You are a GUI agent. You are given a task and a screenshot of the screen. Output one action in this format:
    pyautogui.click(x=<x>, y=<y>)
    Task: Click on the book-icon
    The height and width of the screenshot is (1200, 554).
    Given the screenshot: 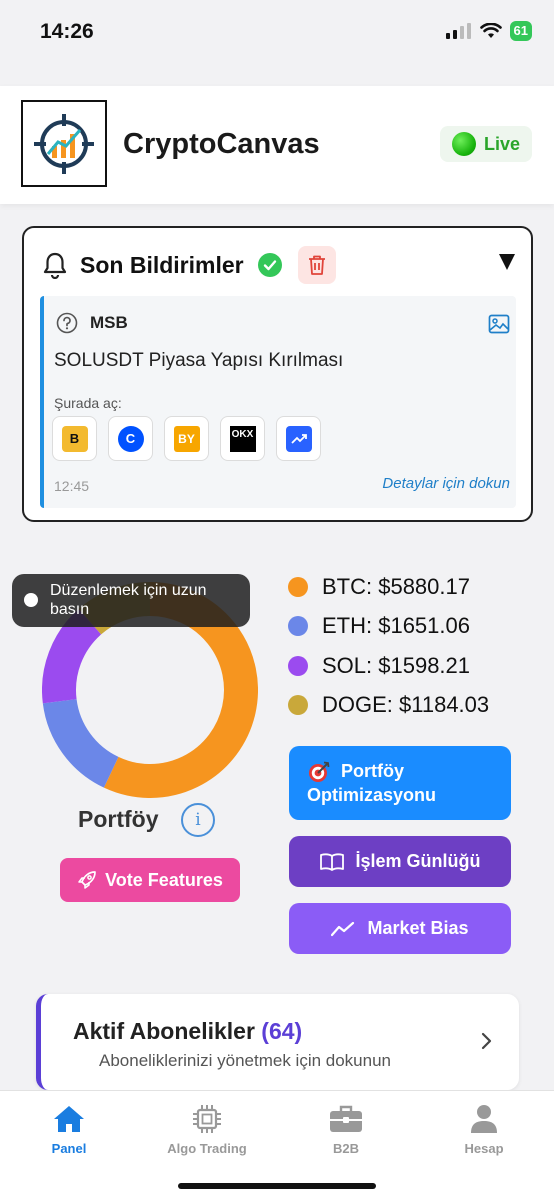 What is the action you would take?
    pyautogui.click(x=332, y=861)
    